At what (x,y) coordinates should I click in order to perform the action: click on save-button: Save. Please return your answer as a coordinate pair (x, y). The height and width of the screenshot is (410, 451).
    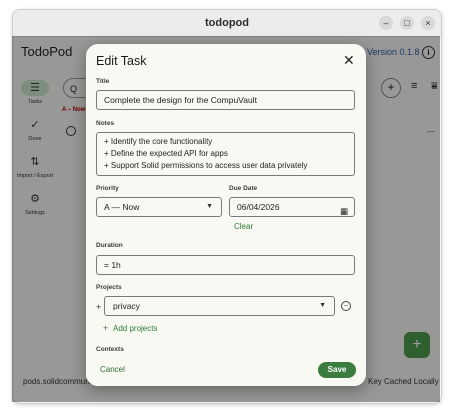
    Looking at the image, I should click on (337, 370).